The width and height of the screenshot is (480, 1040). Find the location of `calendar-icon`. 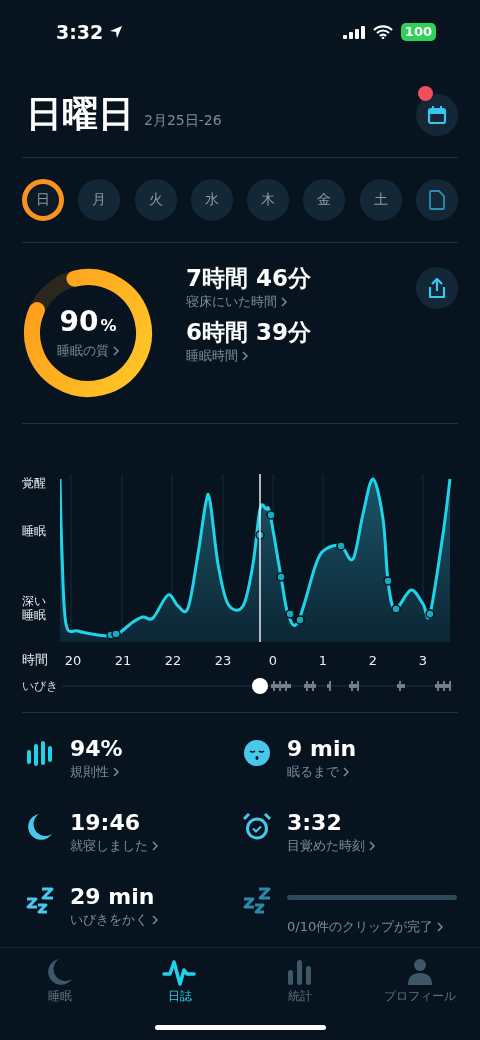

calendar-icon is located at coordinates (437, 114).